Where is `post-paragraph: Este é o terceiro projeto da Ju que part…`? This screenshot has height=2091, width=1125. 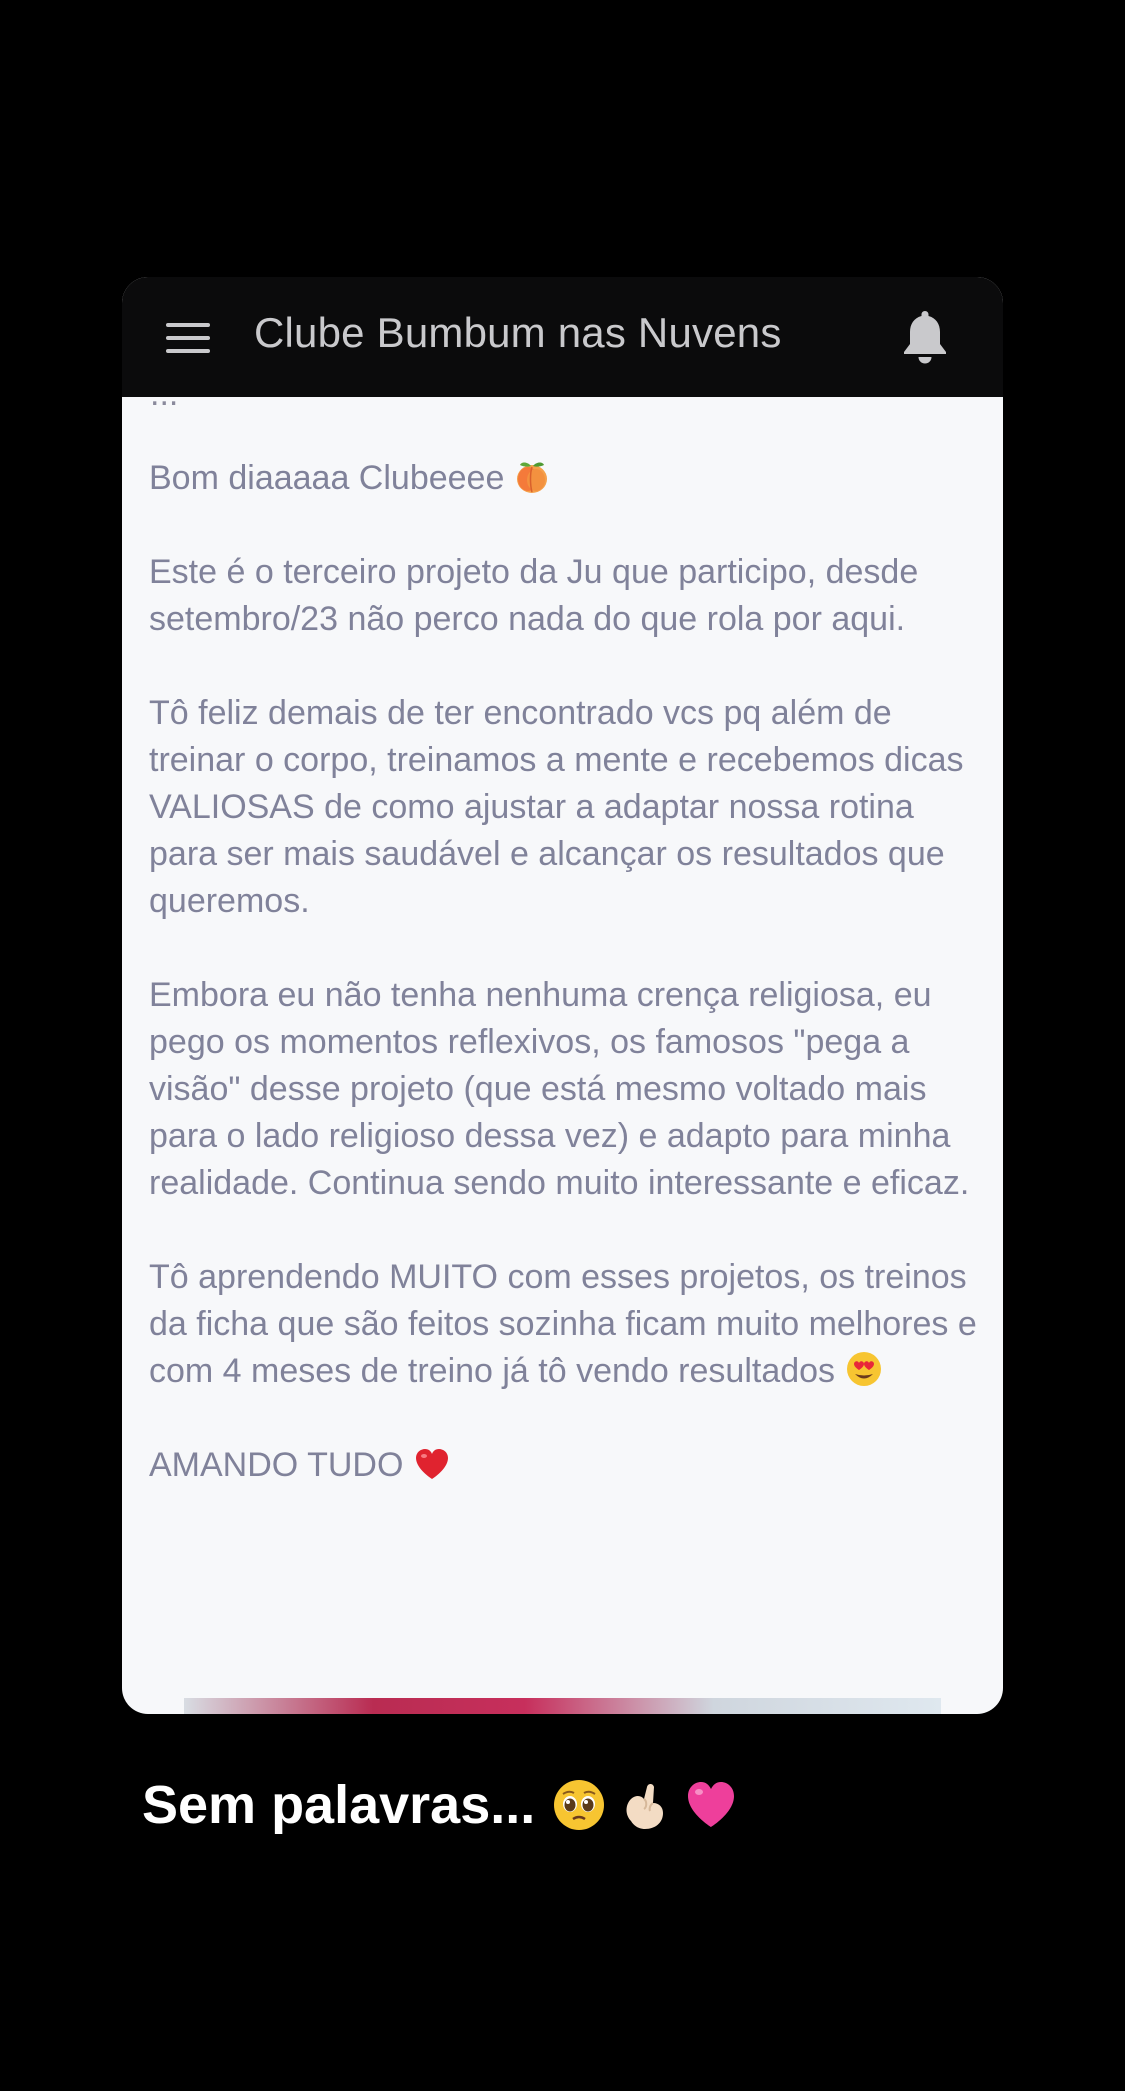 post-paragraph: Este é o terceiro projeto da Ju que part… is located at coordinates (534, 595).